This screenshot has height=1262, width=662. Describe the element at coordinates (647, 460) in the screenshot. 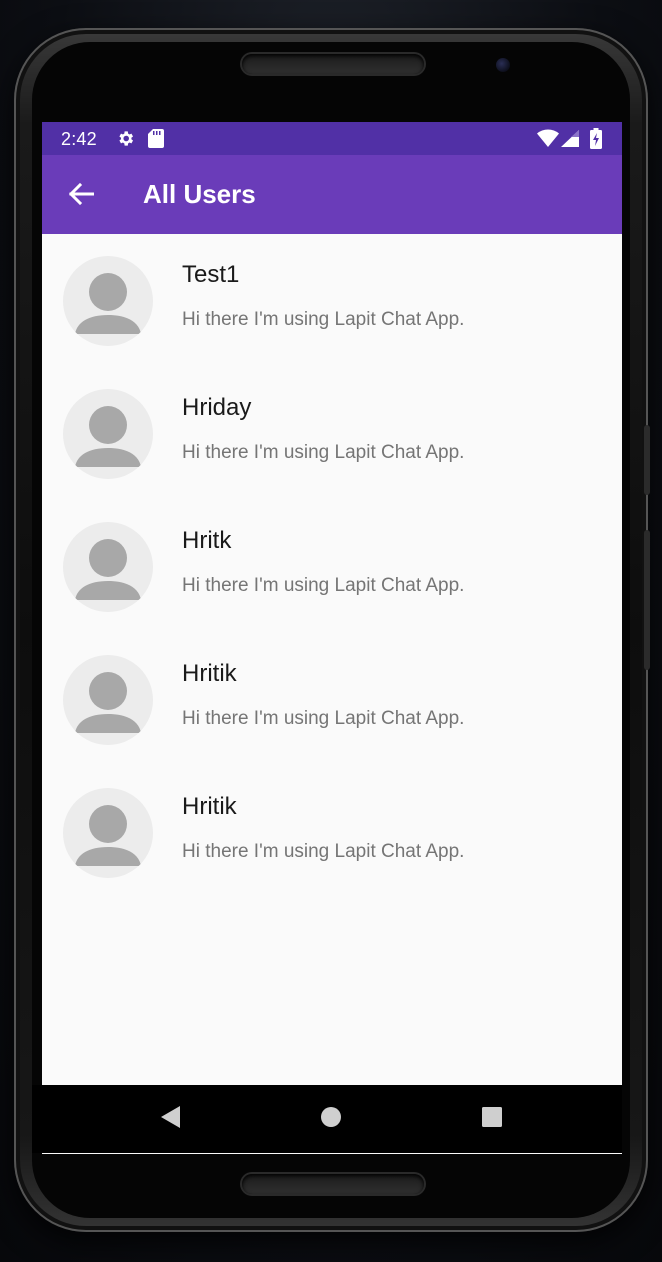

I see `volume-button` at that location.